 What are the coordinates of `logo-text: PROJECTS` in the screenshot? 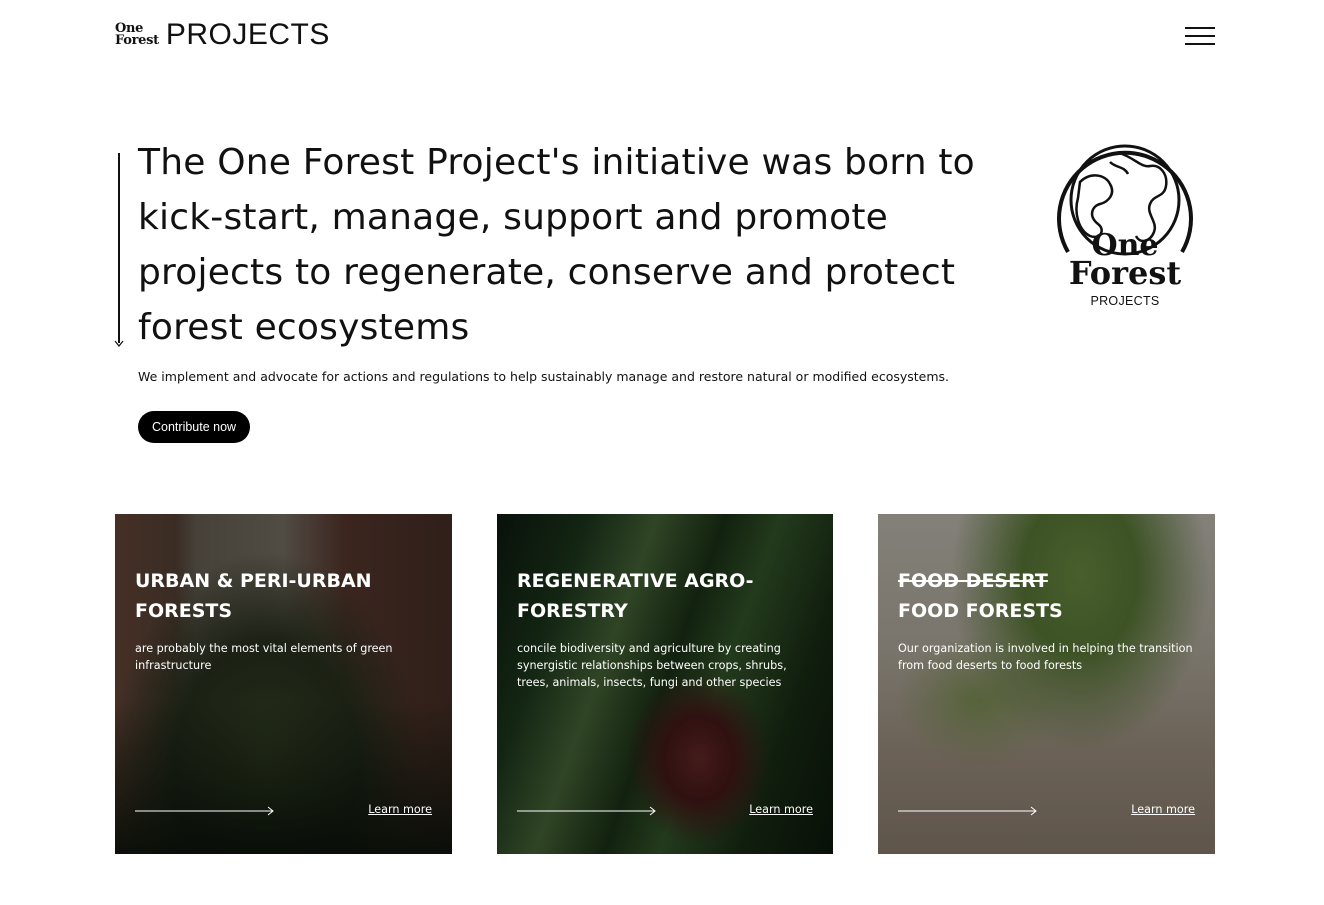 It's located at (247, 34).